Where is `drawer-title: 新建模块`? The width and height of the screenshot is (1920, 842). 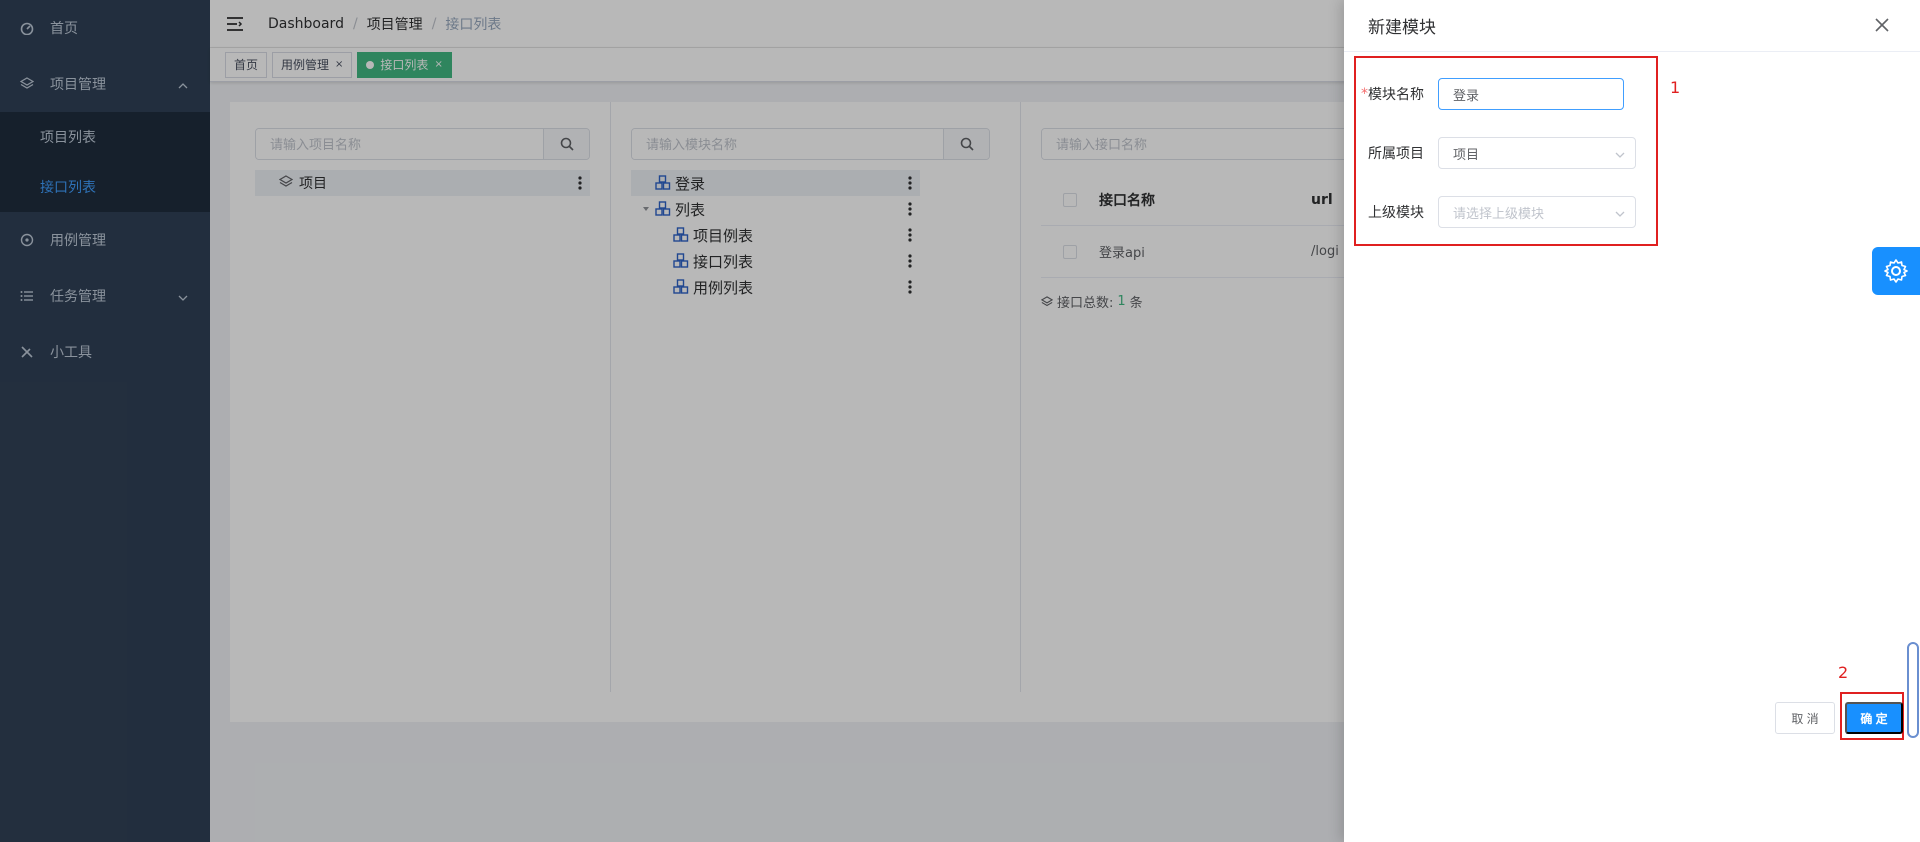
drawer-title: 新建模块 is located at coordinates (1402, 28).